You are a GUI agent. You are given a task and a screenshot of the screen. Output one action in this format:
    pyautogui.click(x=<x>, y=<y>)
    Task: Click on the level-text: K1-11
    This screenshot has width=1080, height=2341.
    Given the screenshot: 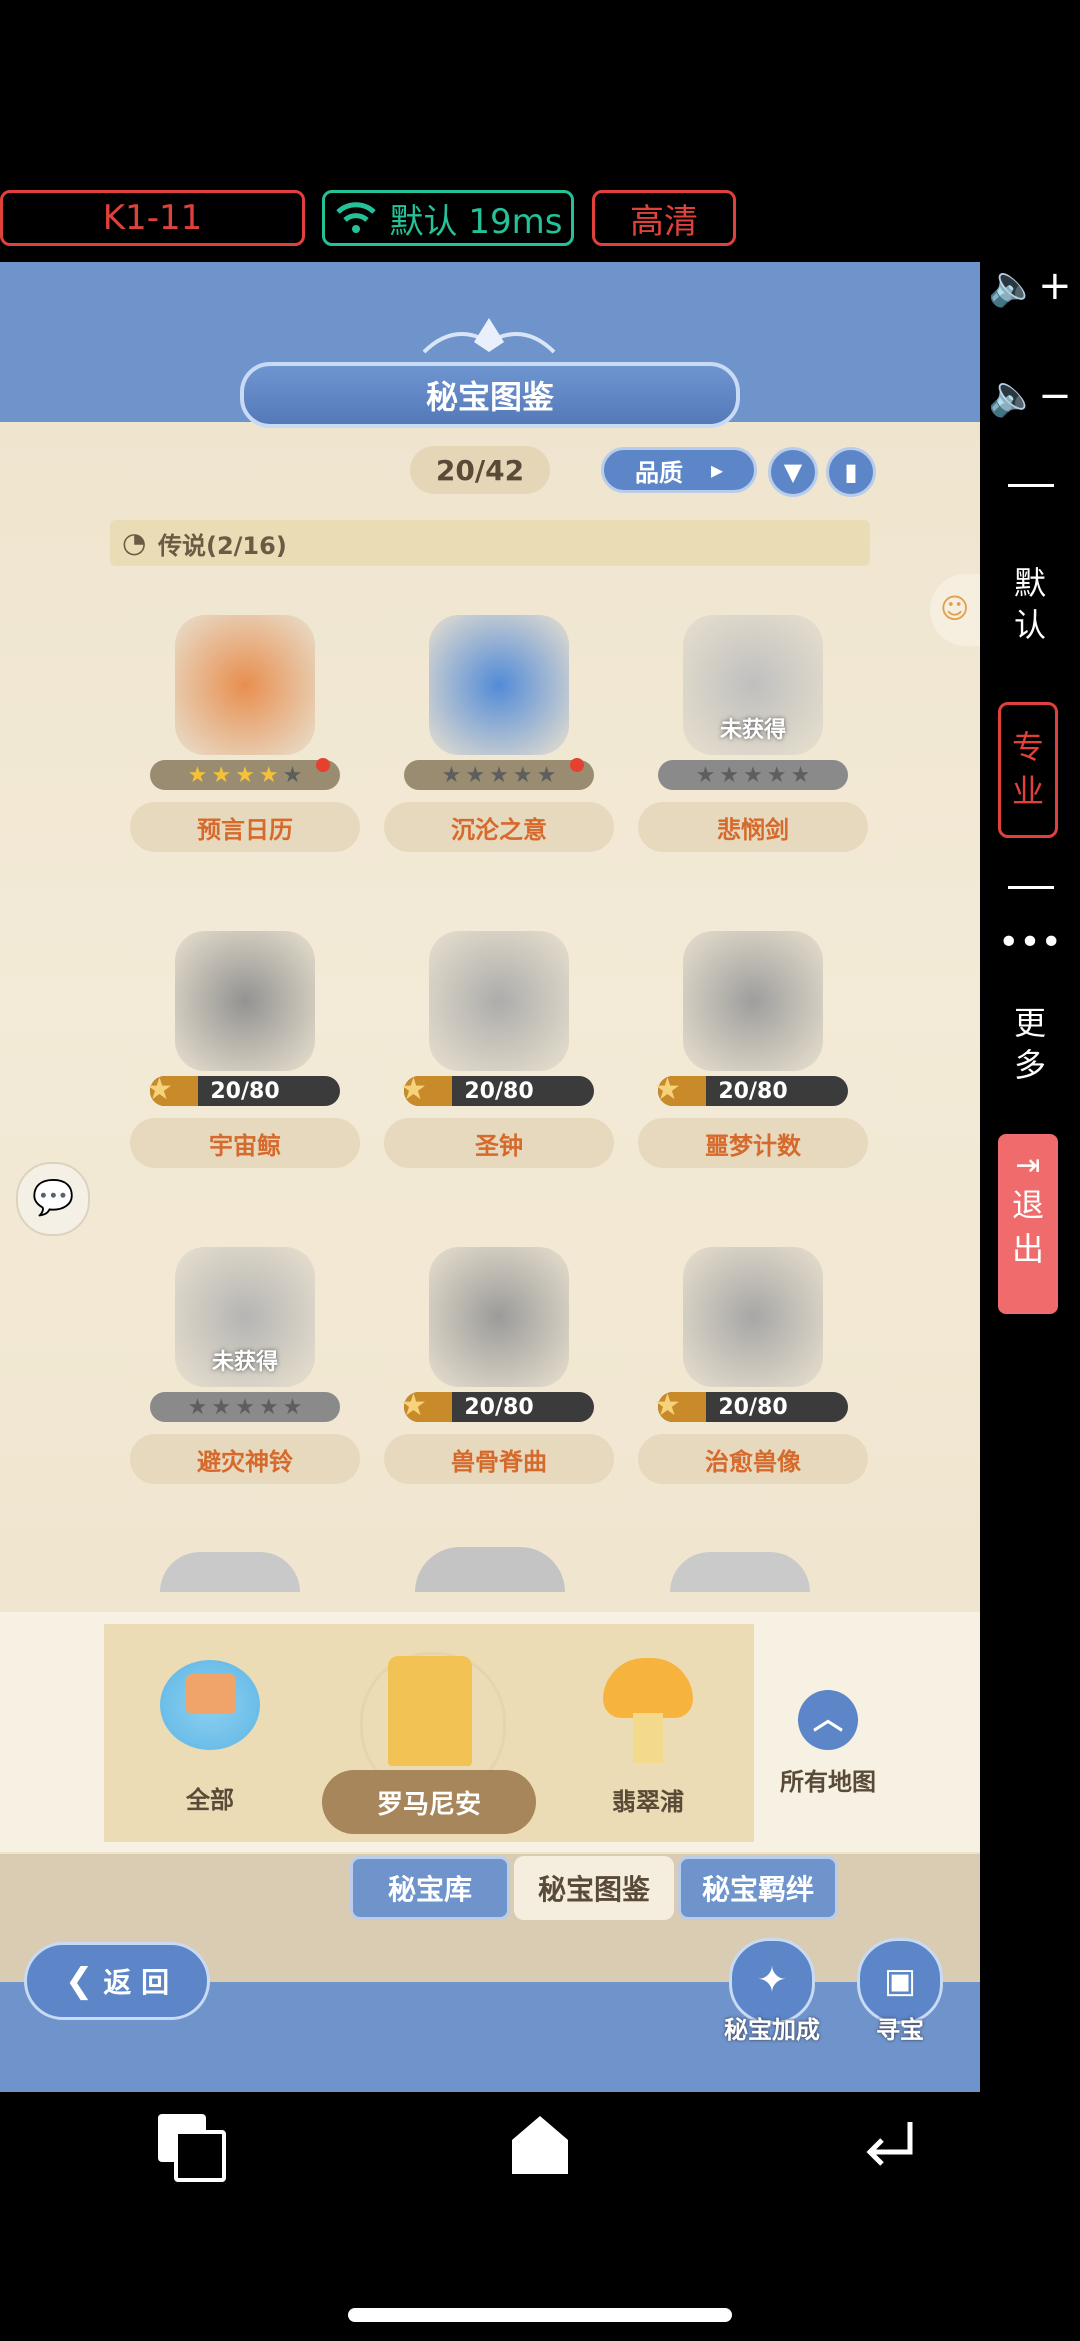 What is the action you would take?
    pyautogui.click(x=152, y=218)
    